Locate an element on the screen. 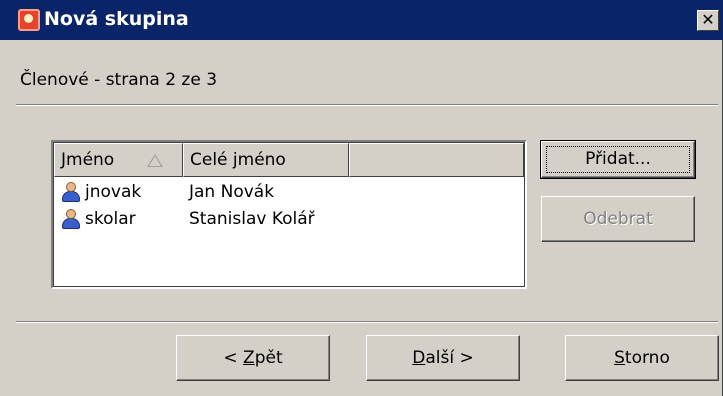  column-header-name: Jméno is located at coordinates (118, 160).